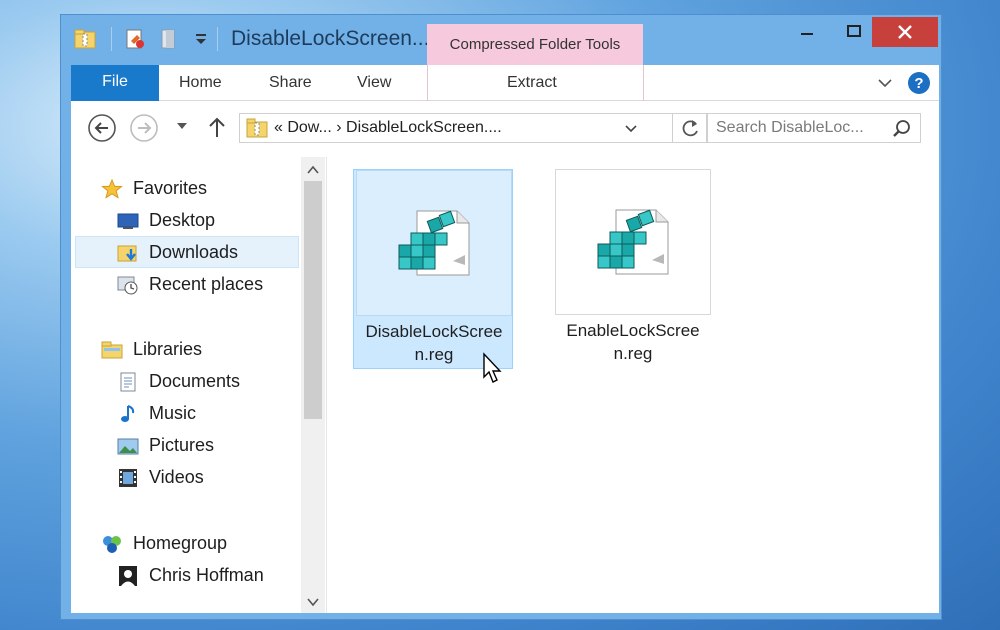 This screenshot has height=630, width=1000. I want to click on nav-pane-scrollbar, so click(313, 385).